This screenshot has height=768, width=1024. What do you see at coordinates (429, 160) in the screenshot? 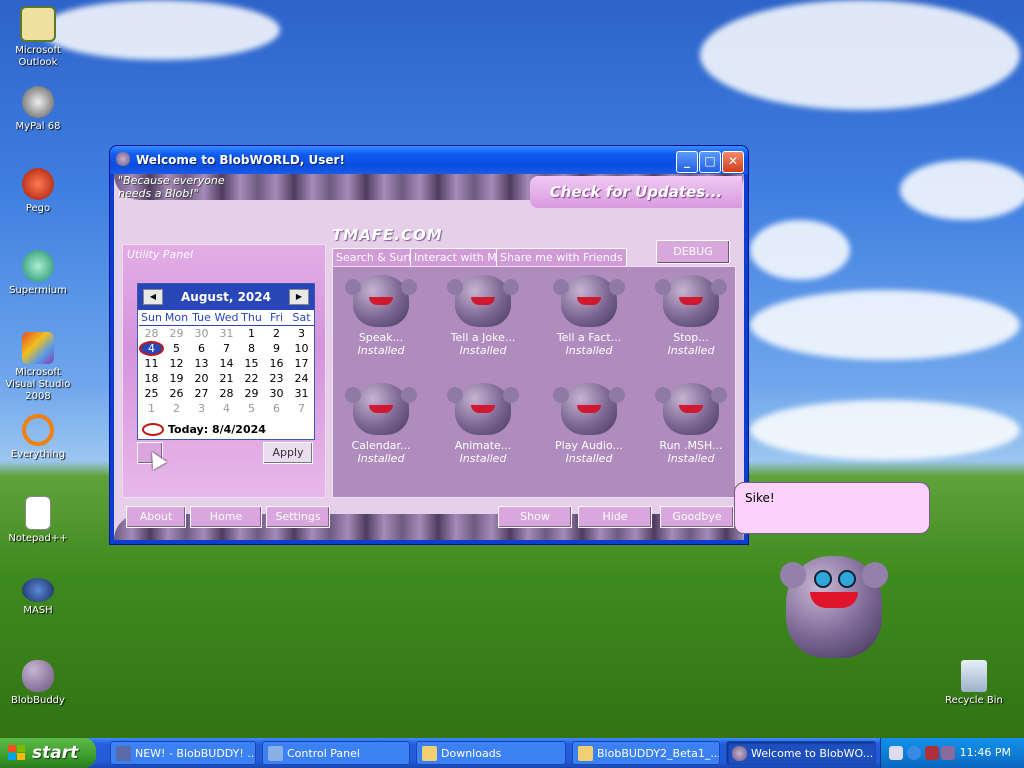
I see `title-bar: Welcome to BlobWORLD, User! _ □ ✕` at bounding box center [429, 160].